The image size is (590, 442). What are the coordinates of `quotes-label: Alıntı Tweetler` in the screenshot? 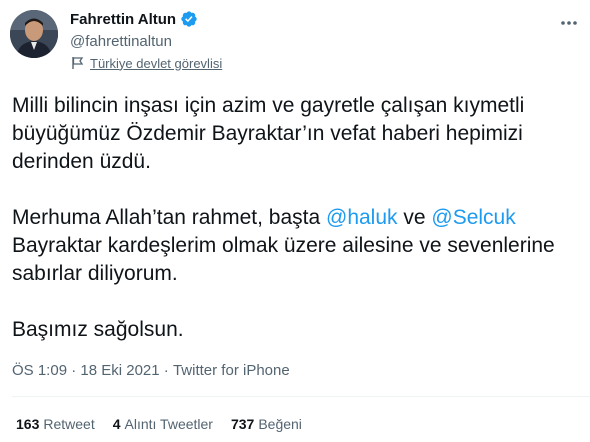 It's located at (168, 424).